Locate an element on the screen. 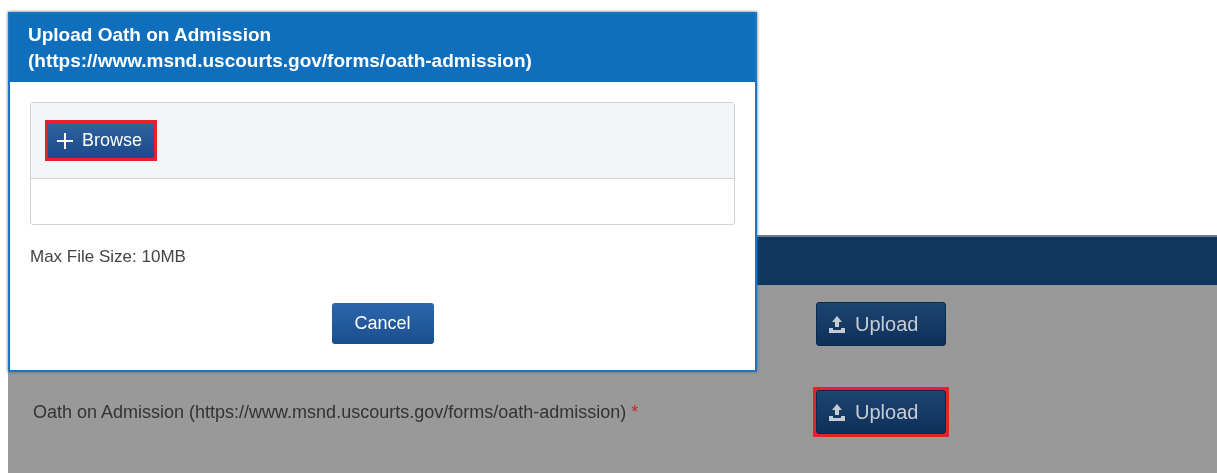  cancel-button: Cancel is located at coordinates (382, 323).